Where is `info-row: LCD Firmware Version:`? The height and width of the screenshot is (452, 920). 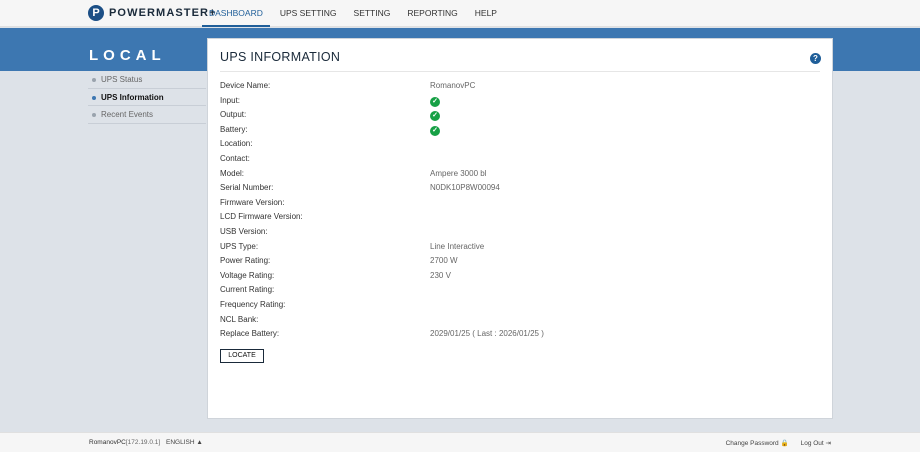 info-row: LCD Firmware Version: is located at coordinates (520, 217).